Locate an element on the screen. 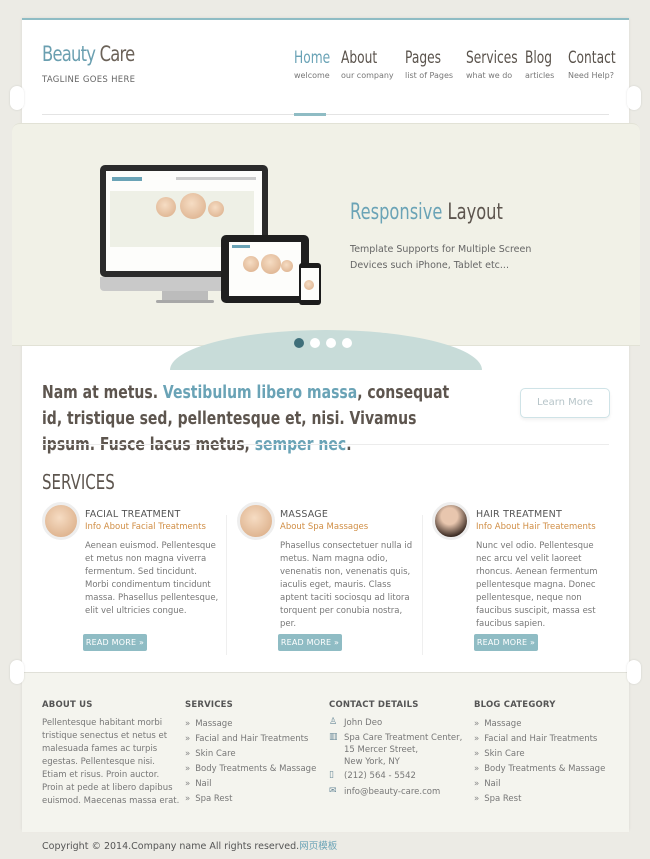 The image size is (650, 859). footer-about-title: ABOUT US is located at coordinates (67, 705).